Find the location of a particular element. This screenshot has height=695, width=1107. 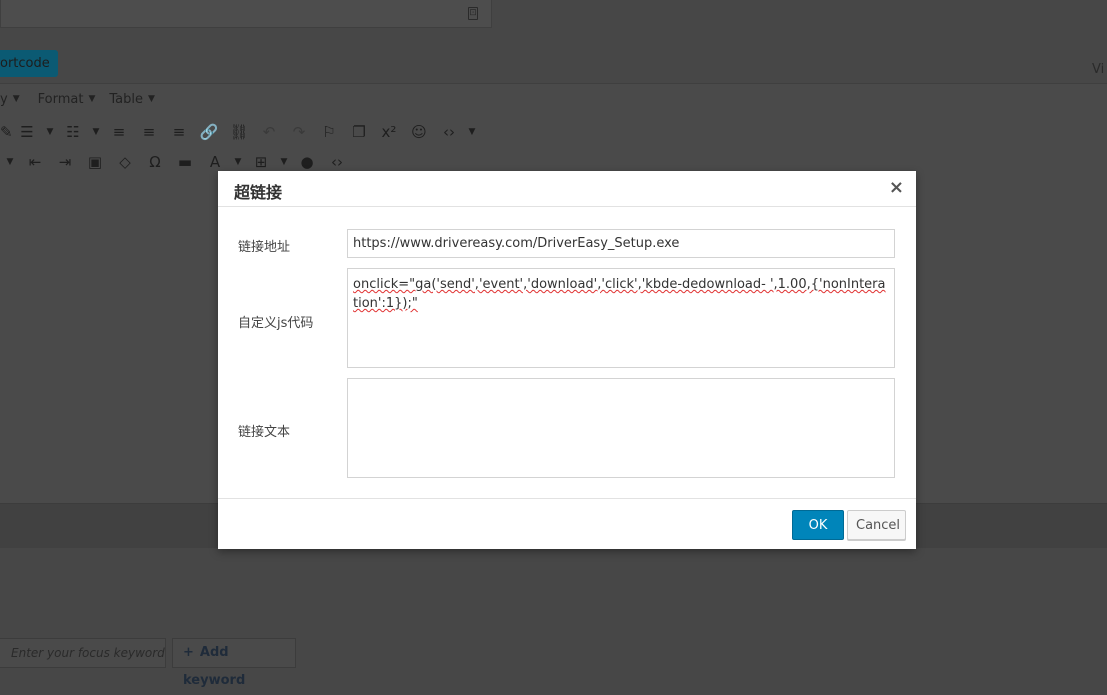

strikethrough-icon: ✎ is located at coordinates (6, 132).